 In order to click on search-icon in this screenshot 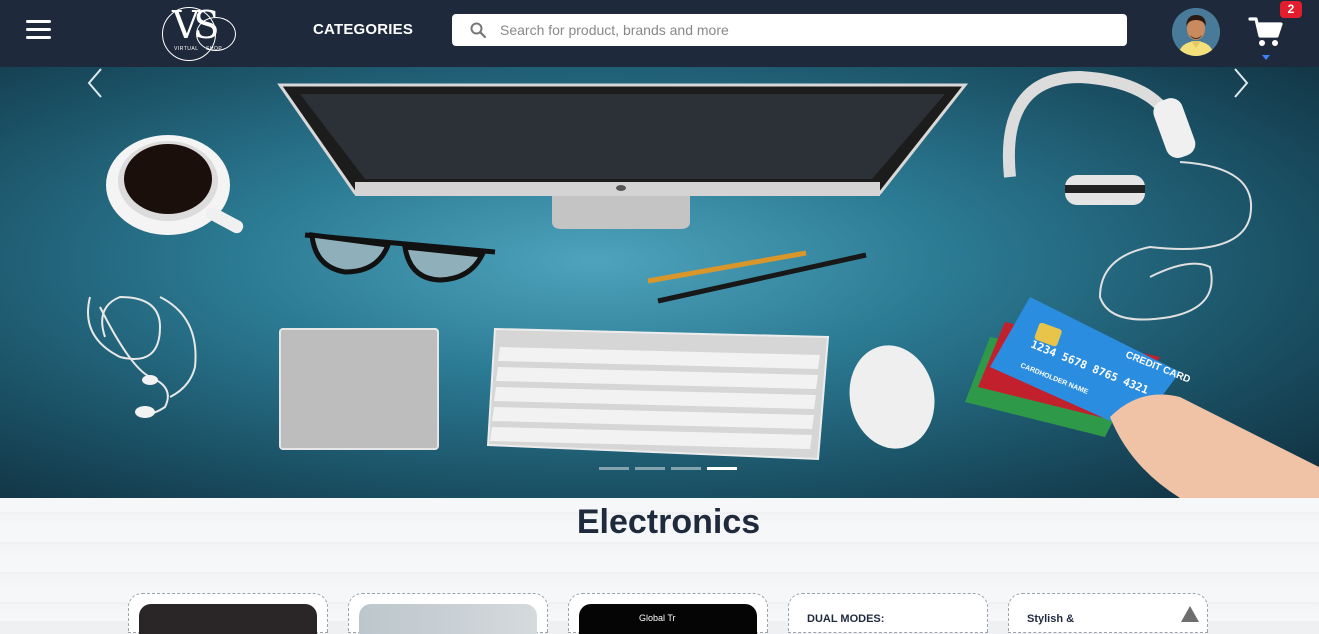, I will do `click(478, 30)`.